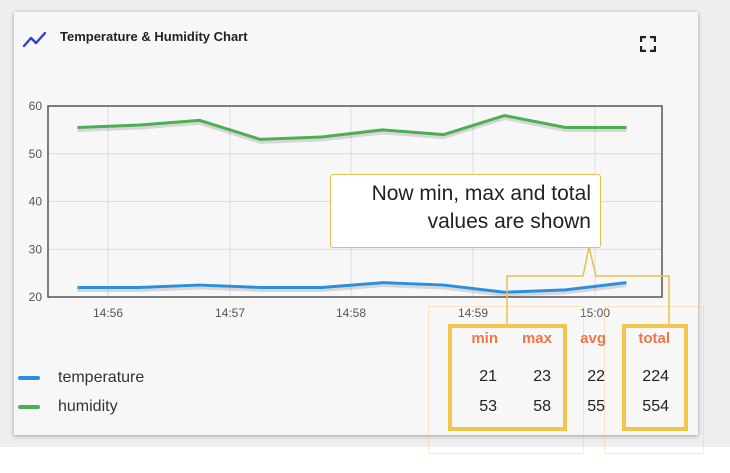  Describe the element at coordinates (509, 221) in the screenshot. I see `callout-line-2: values are shown` at that location.